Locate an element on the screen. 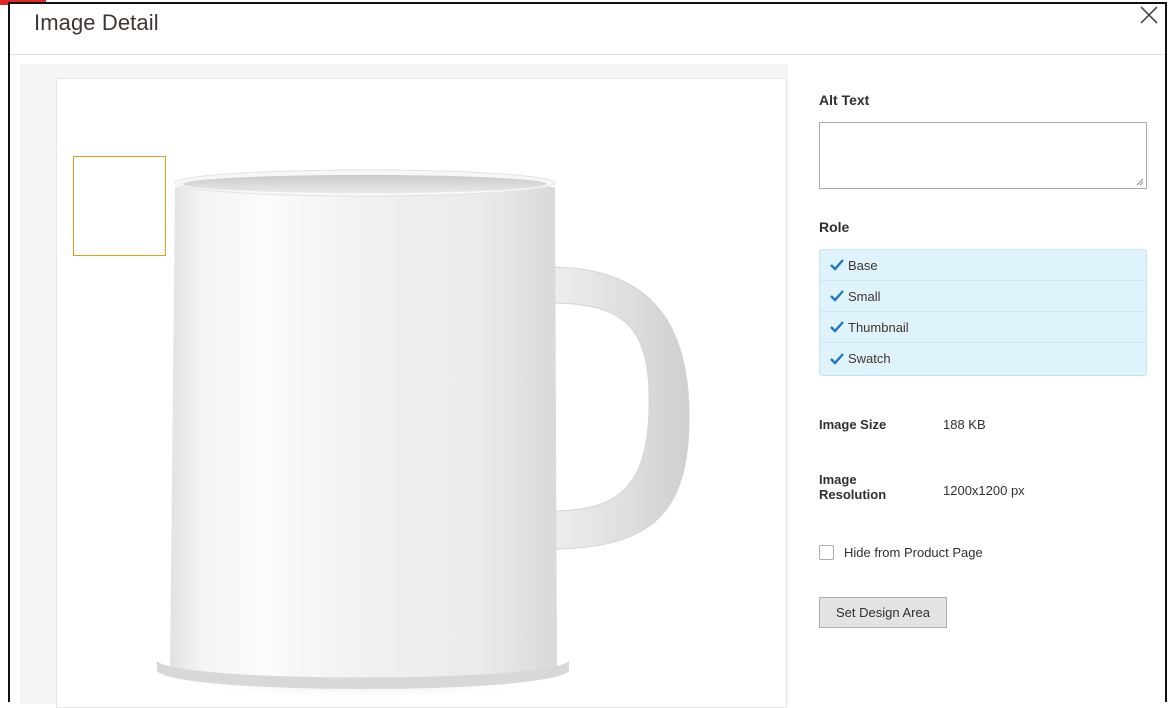 This screenshot has height=708, width=1170. design-area-marker is located at coordinates (119, 206).